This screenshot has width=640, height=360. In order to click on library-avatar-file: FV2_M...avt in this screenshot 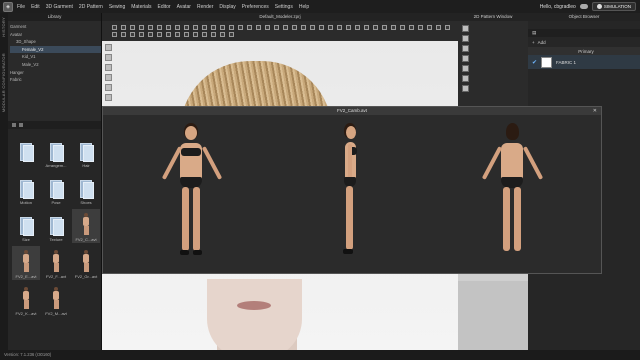, I will do `click(56, 300)`.